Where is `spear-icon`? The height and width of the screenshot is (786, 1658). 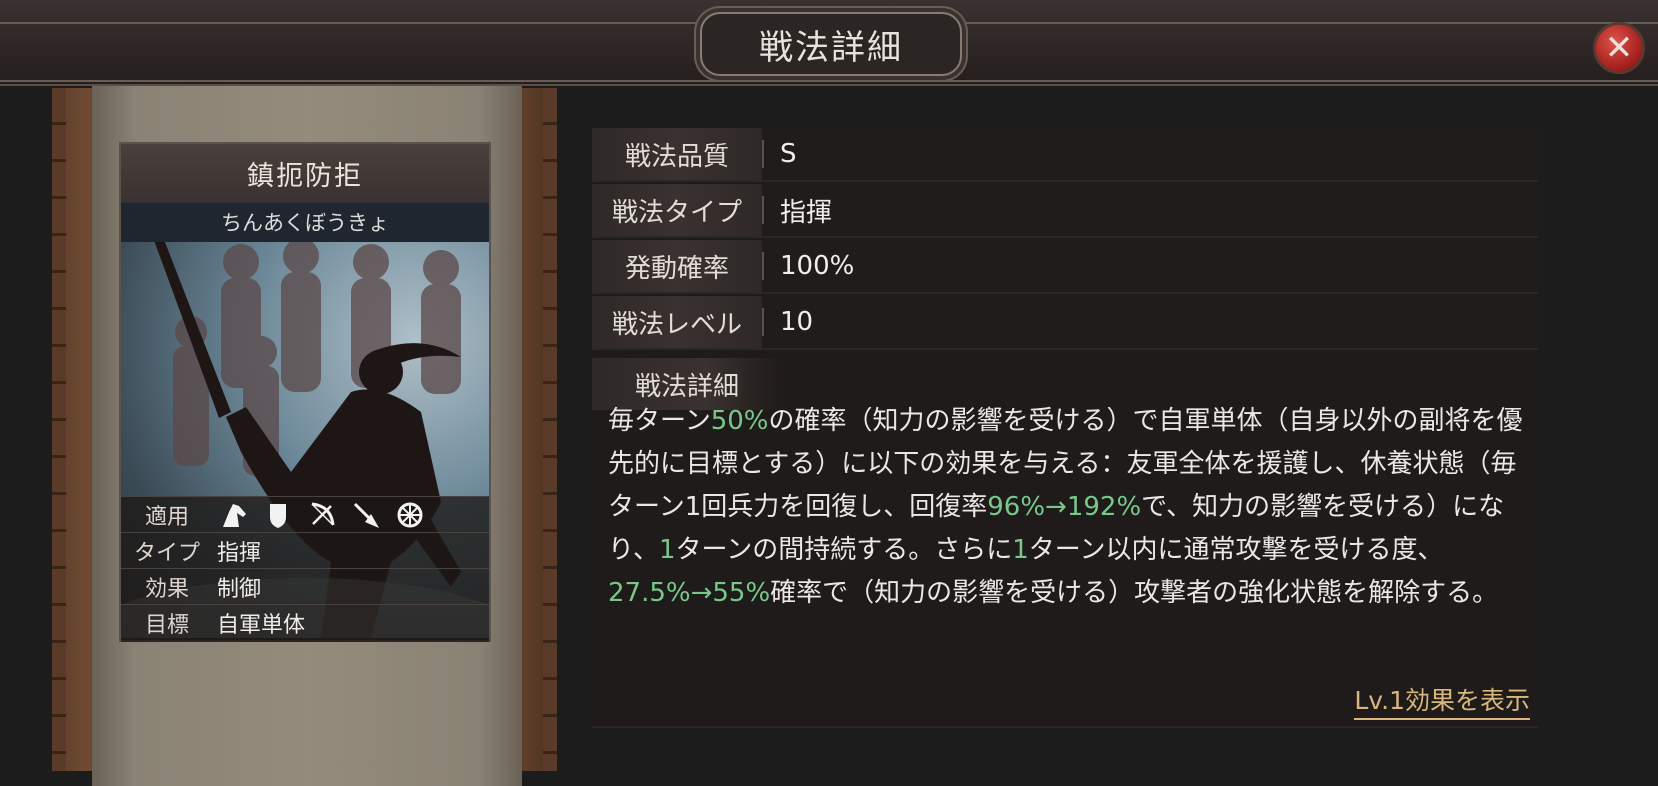 spear-icon is located at coordinates (366, 515).